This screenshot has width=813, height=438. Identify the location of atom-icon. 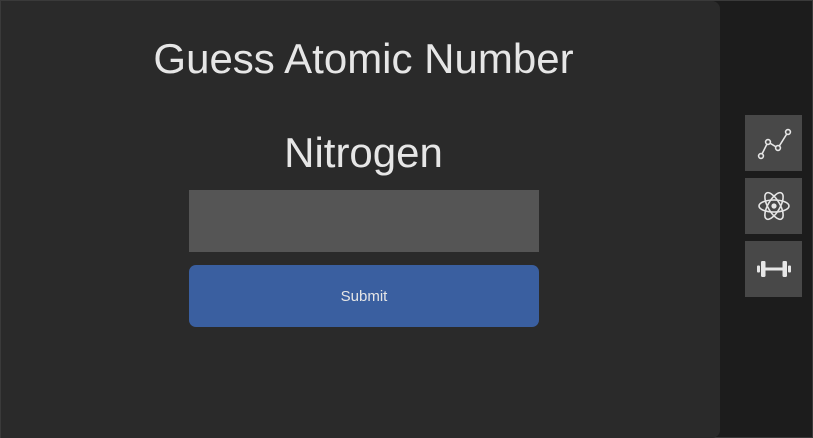
(773, 206).